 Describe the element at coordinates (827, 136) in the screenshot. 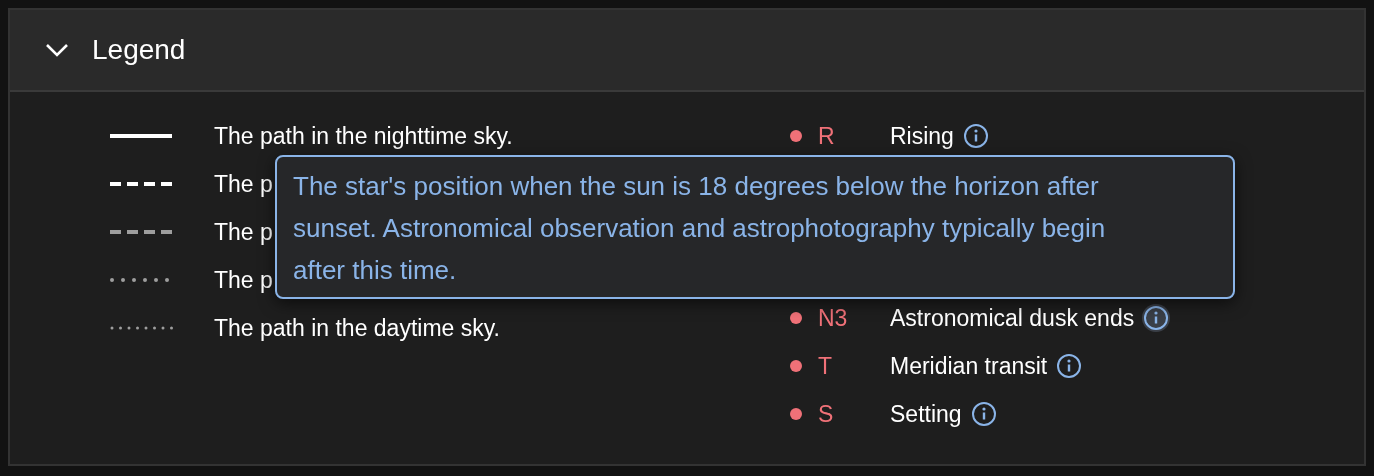

I see `event-code: R` at that location.